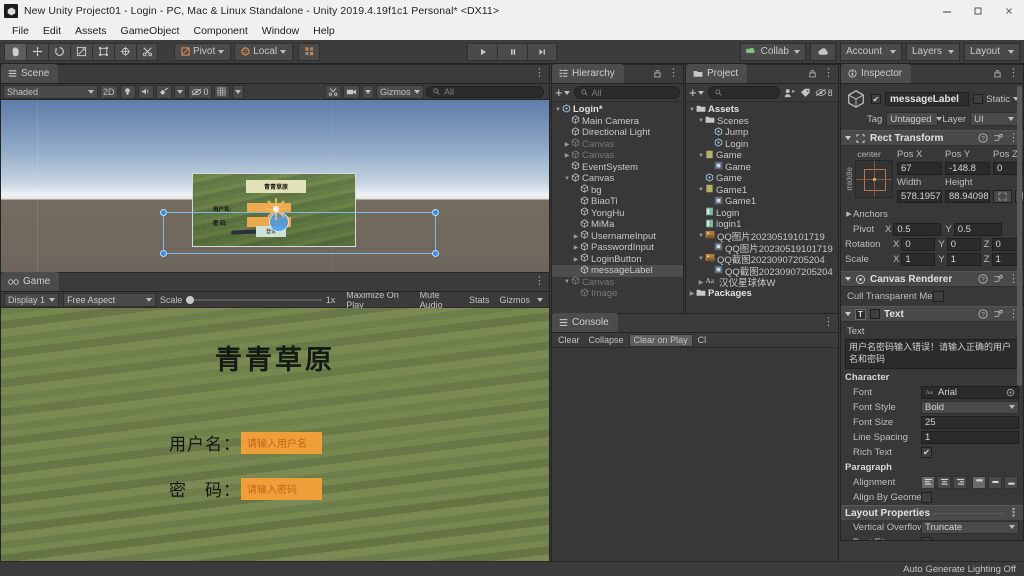 This screenshot has height=576, width=1024. What do you see at coordinates (762, 133) in the screenshot?
I see `tree-item-jump: Jump` at bounding box center [762, 133].